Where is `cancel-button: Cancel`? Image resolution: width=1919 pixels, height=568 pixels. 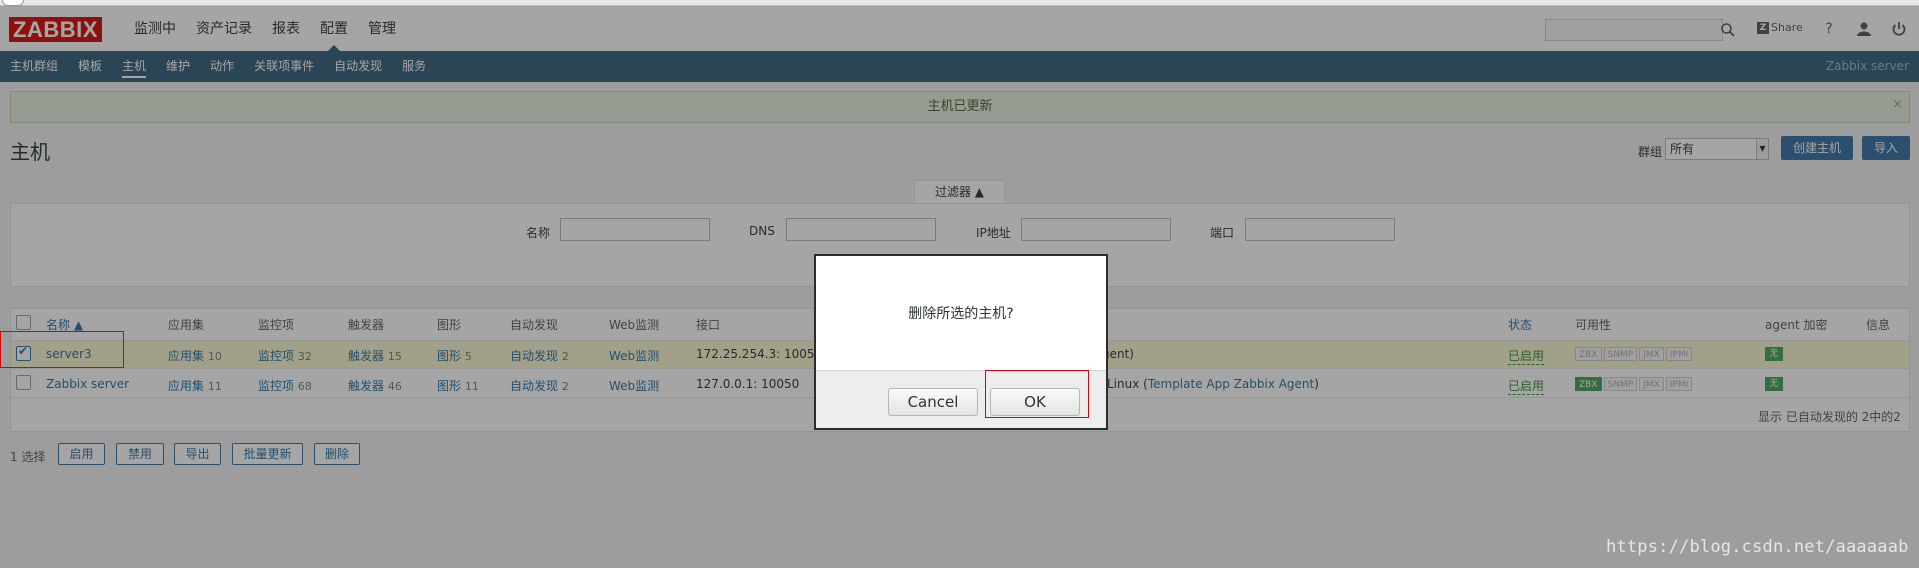 cancel-button: Cancel is located at coordinates (933, 402).